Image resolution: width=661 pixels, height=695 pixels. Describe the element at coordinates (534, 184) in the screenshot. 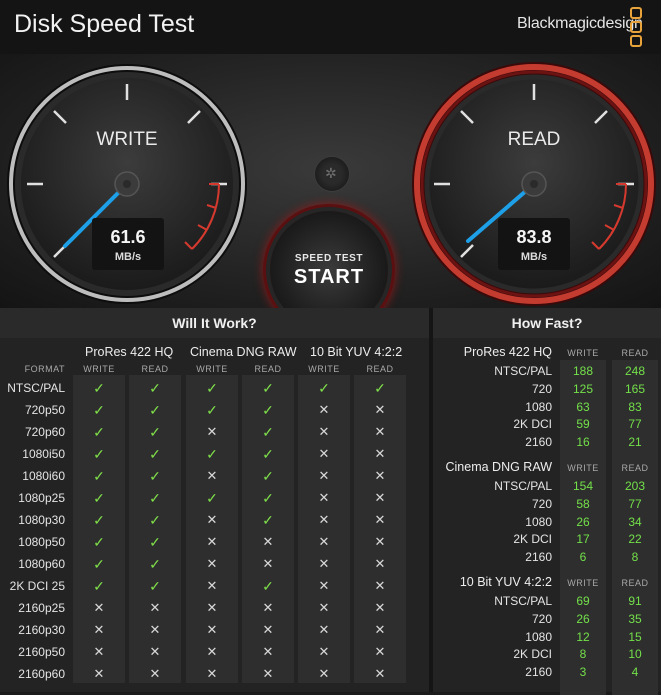

I see `read-gauge` at that location.